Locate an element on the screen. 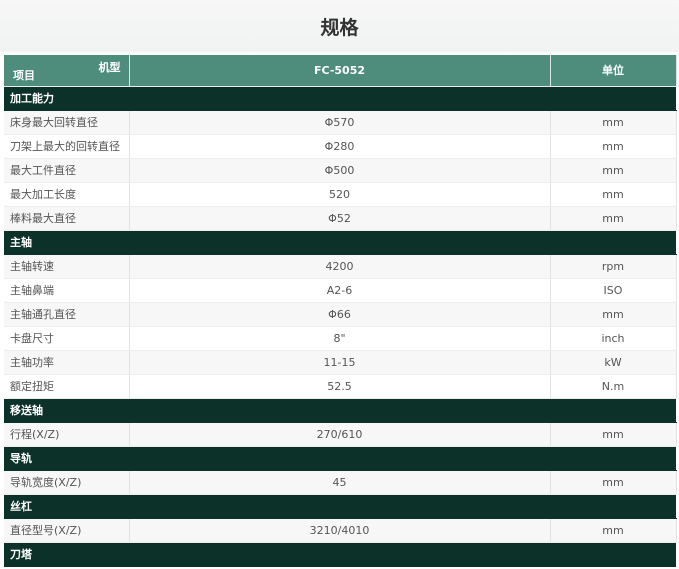  spec-value: A2-6 is located at coordinates (340, 290).